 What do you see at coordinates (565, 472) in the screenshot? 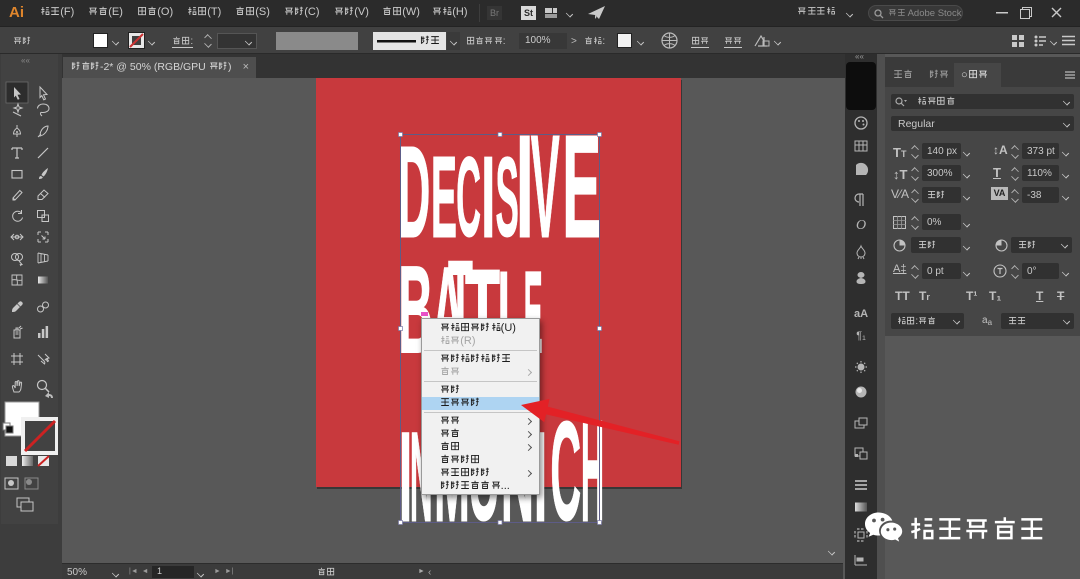
I see `svg-text: C` at bounding box center [565, 472].